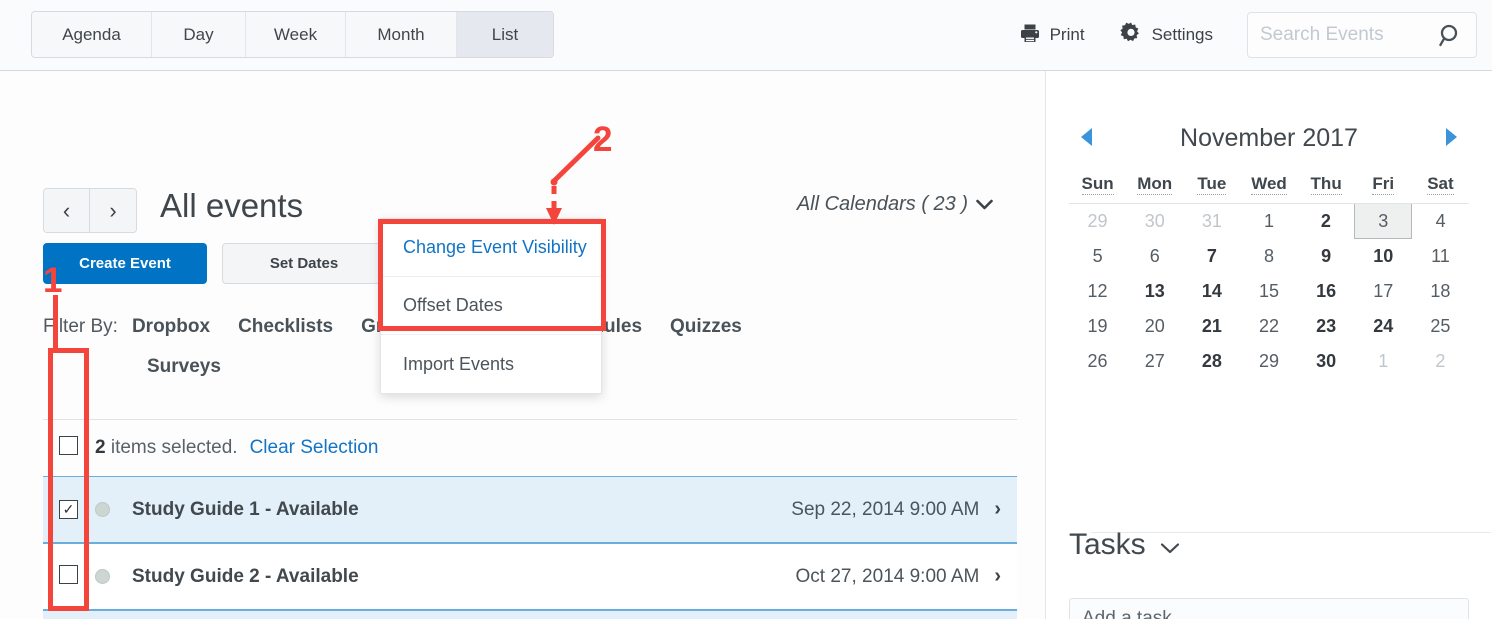  I want to click on calendar-day: 18, so click(1440, 291).